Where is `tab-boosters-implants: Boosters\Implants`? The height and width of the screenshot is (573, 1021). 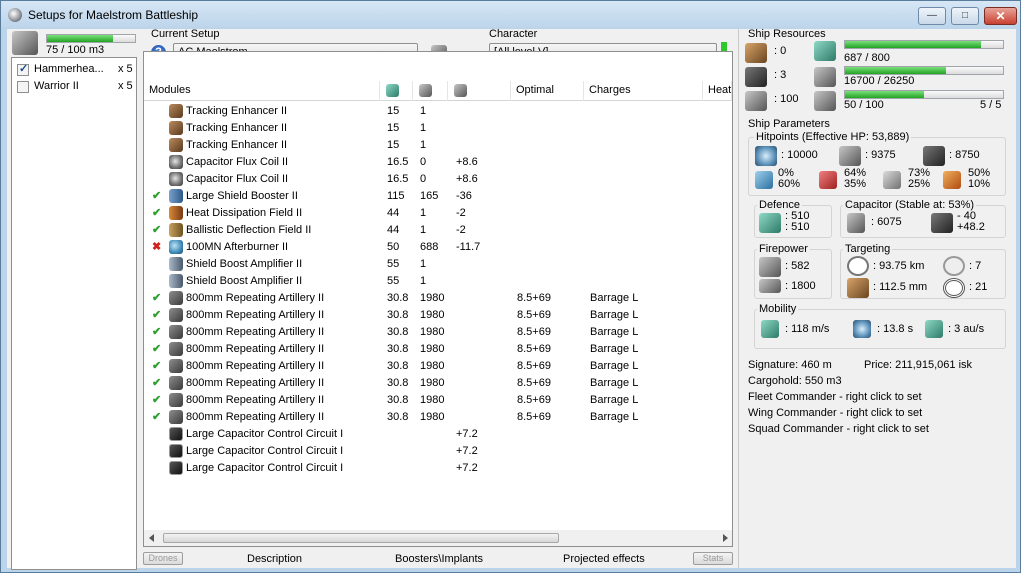
tab-boosters-implants: Boosters\Implants is located at coordinates (439, 559).